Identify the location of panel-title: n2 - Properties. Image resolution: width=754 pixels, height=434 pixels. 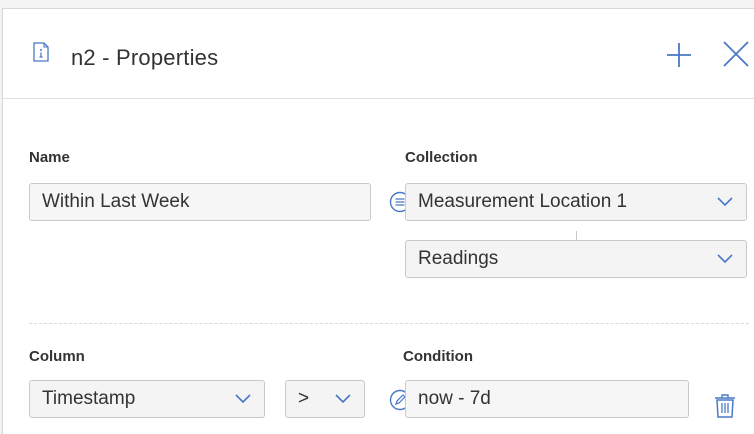
(145, 57).